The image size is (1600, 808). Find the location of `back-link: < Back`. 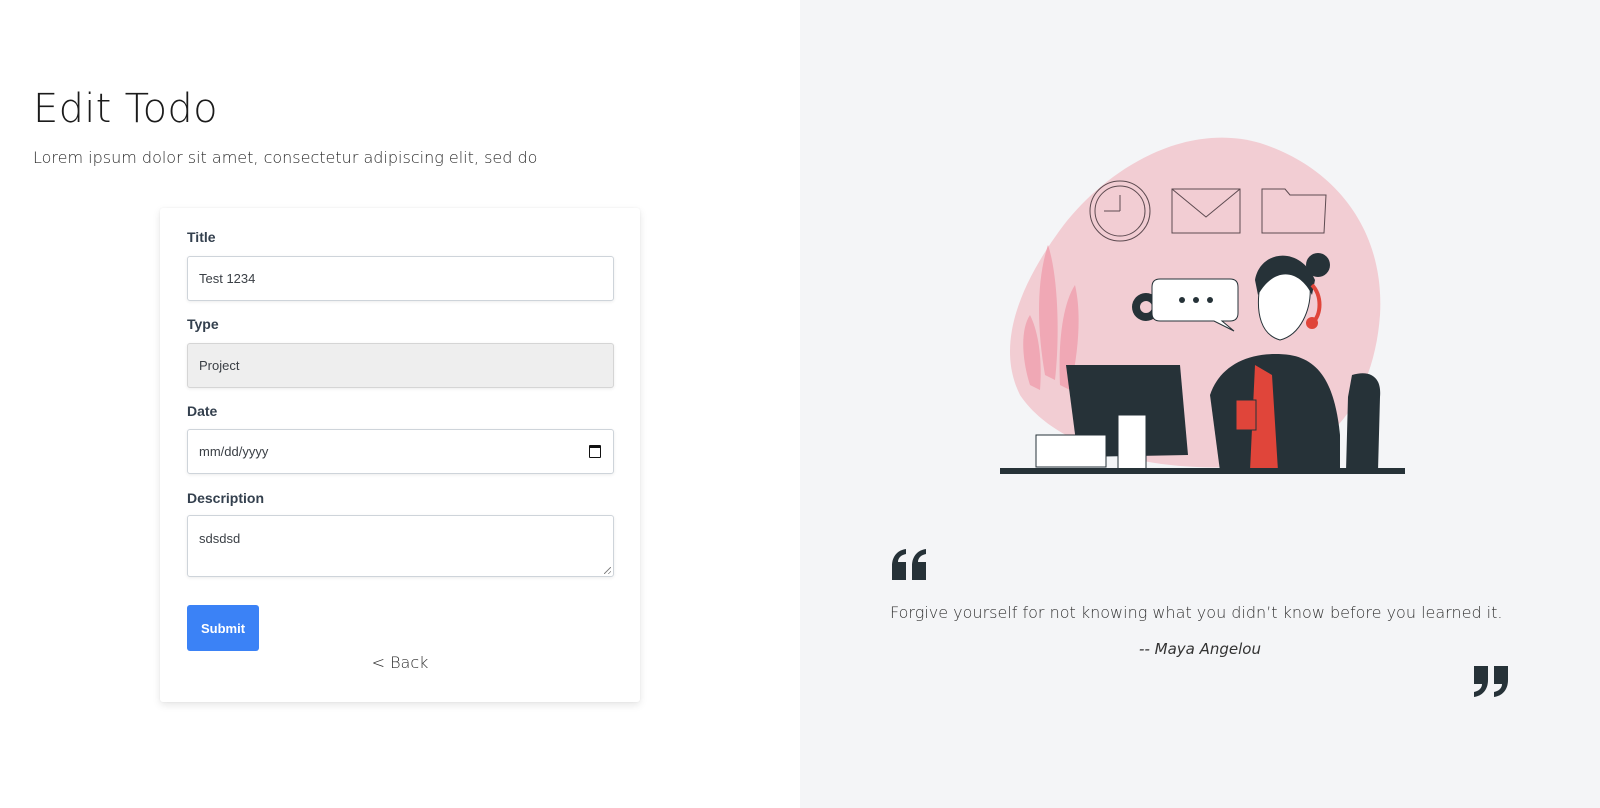

back-link: < Back is located at coordinates (400, 662).